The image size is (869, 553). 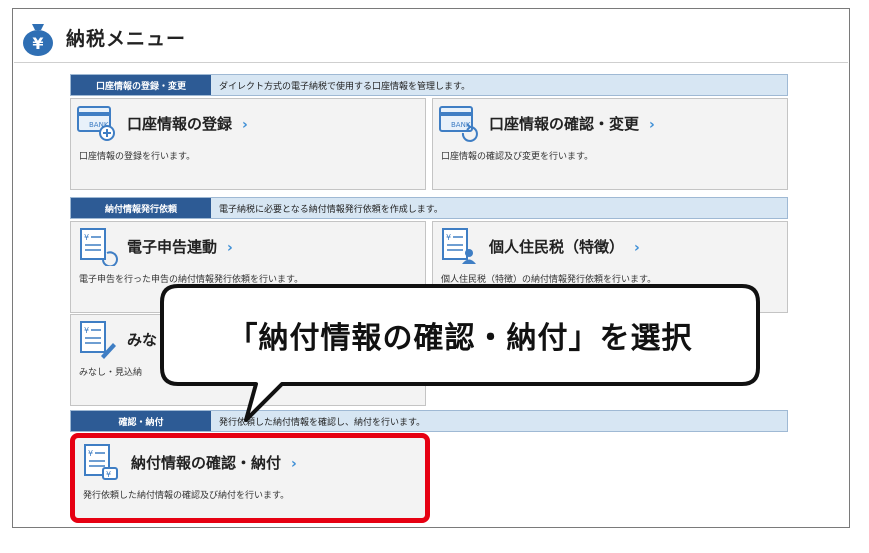 What do you see at coordinates (331, 209) in the screenshot?
I see `section-description: 電子納税に必要となる納付情報発行依頼を作成します。` at bounding box center [331, 209].